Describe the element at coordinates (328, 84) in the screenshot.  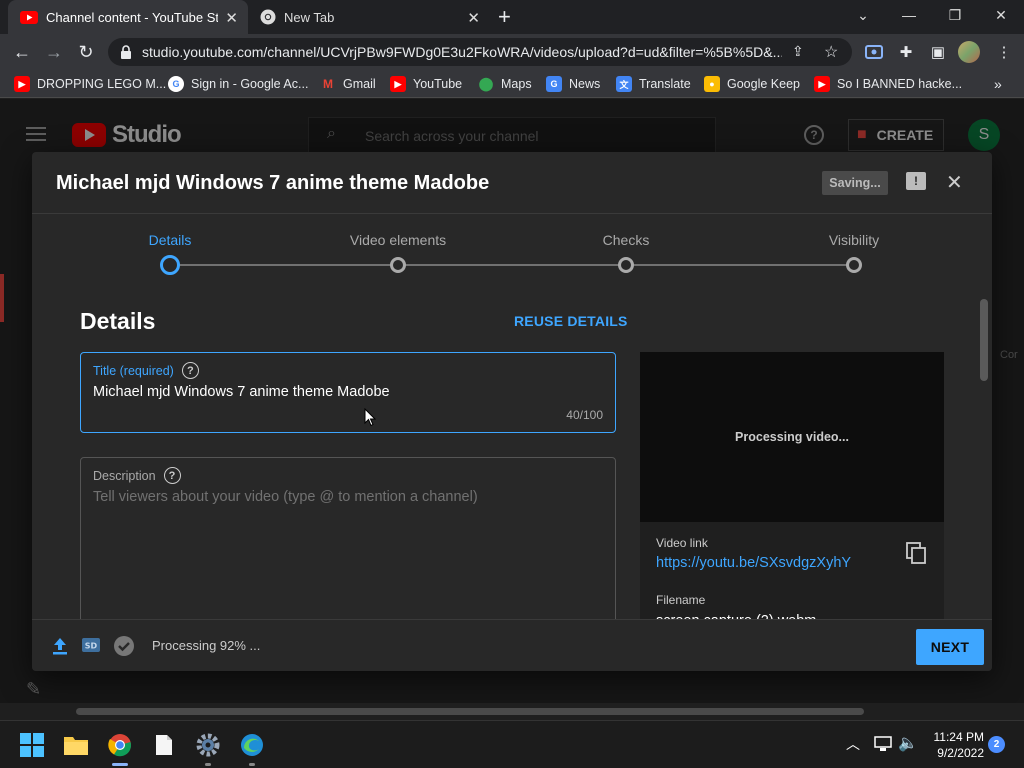
I see `gmail-icon: M` at that location.